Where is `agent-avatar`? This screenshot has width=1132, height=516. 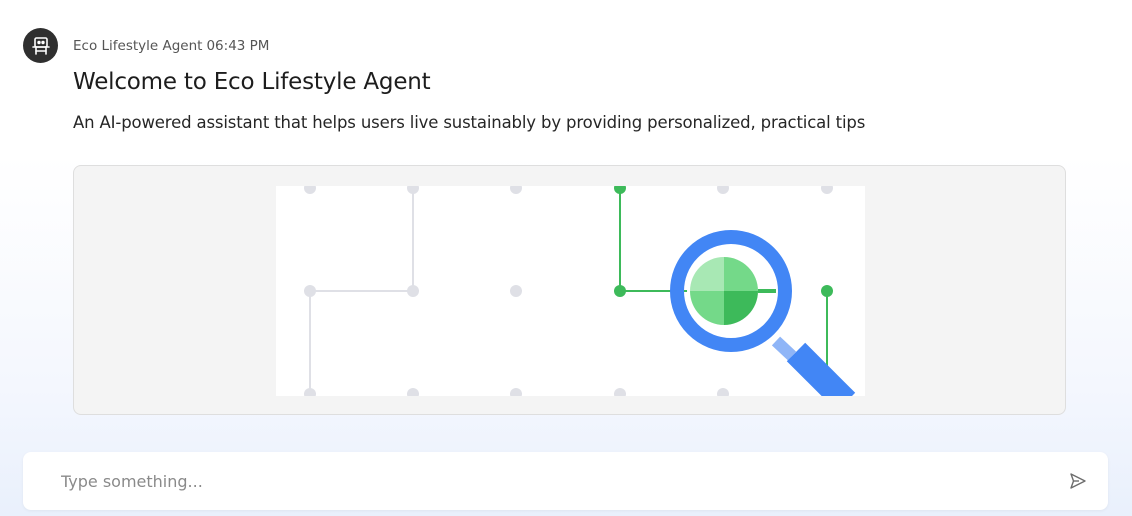
agent-avatar is located at coordinates (40, 45).